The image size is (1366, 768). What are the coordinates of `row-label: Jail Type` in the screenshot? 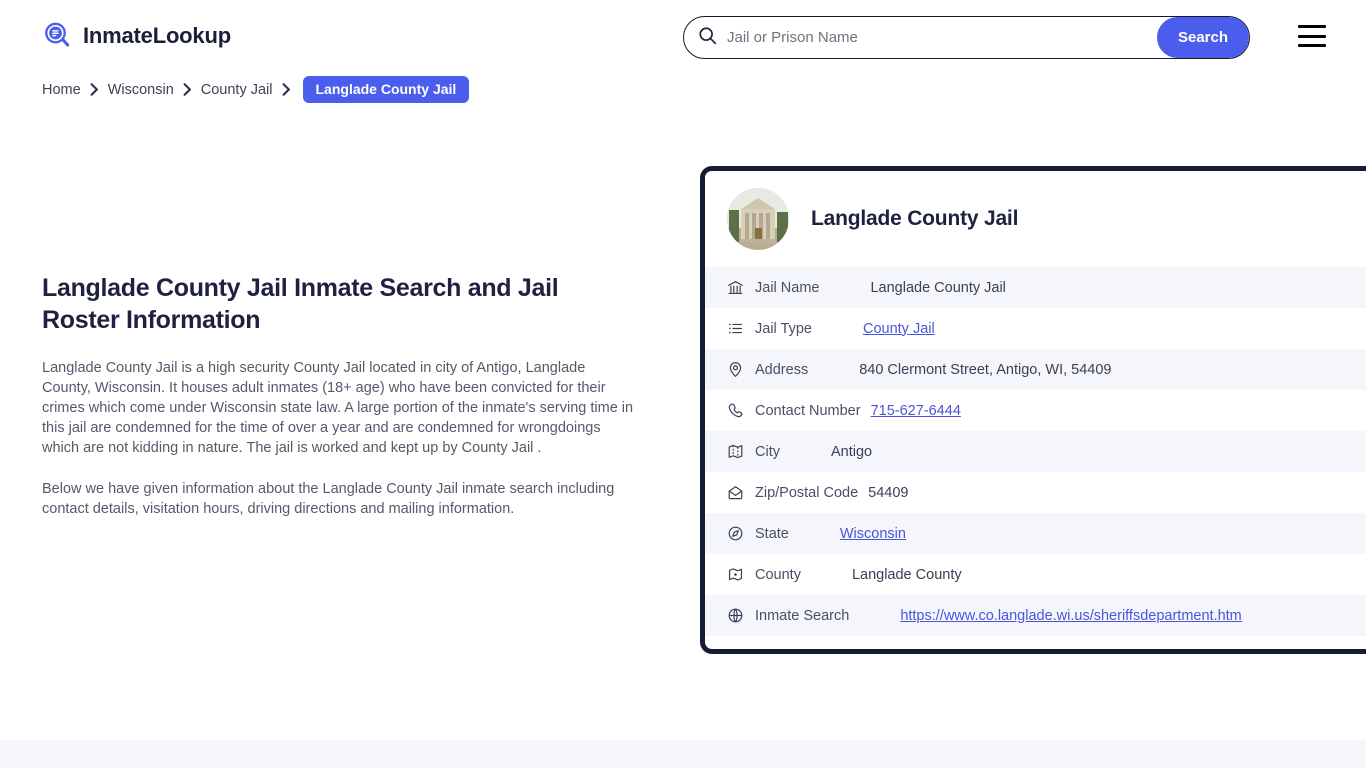 It's located at (783, 328).